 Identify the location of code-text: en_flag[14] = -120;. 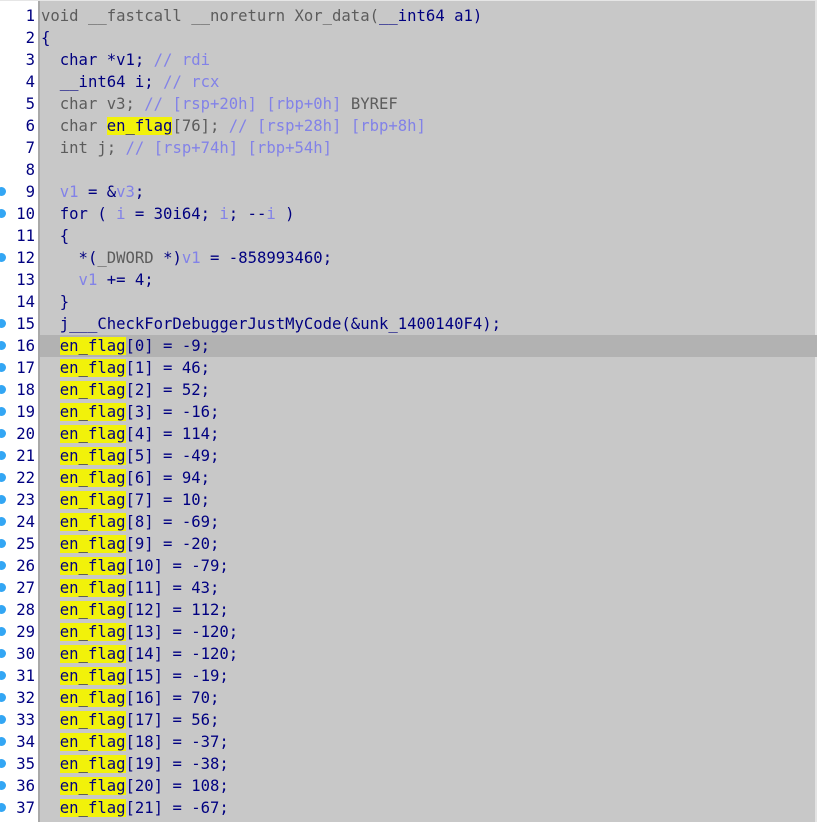
(139, 654).